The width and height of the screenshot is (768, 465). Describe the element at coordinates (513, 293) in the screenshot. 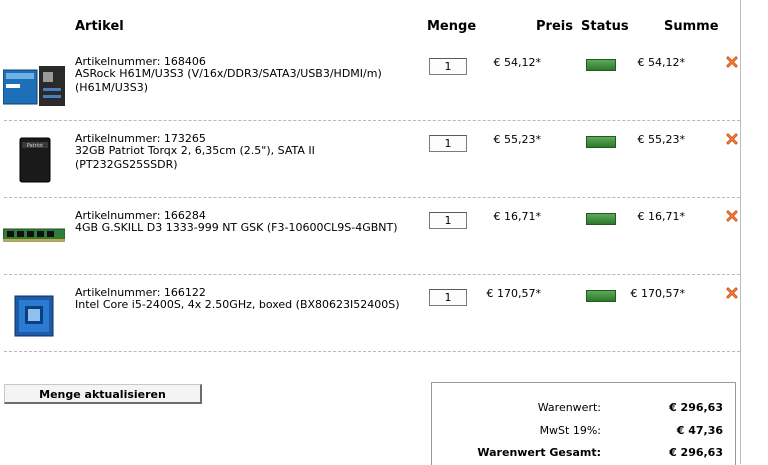

I see `unit-price: € 170,57*` at that location.